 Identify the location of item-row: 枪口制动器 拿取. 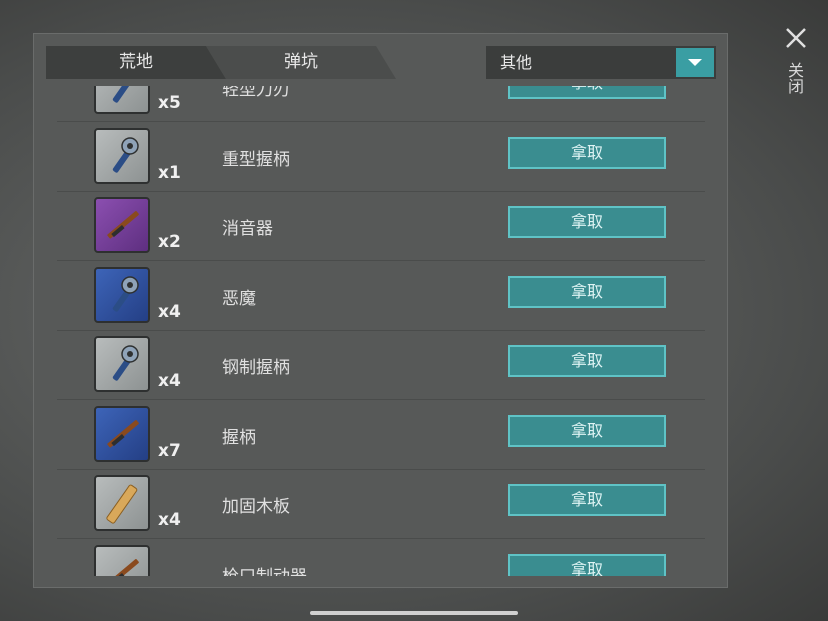
(381, 558).